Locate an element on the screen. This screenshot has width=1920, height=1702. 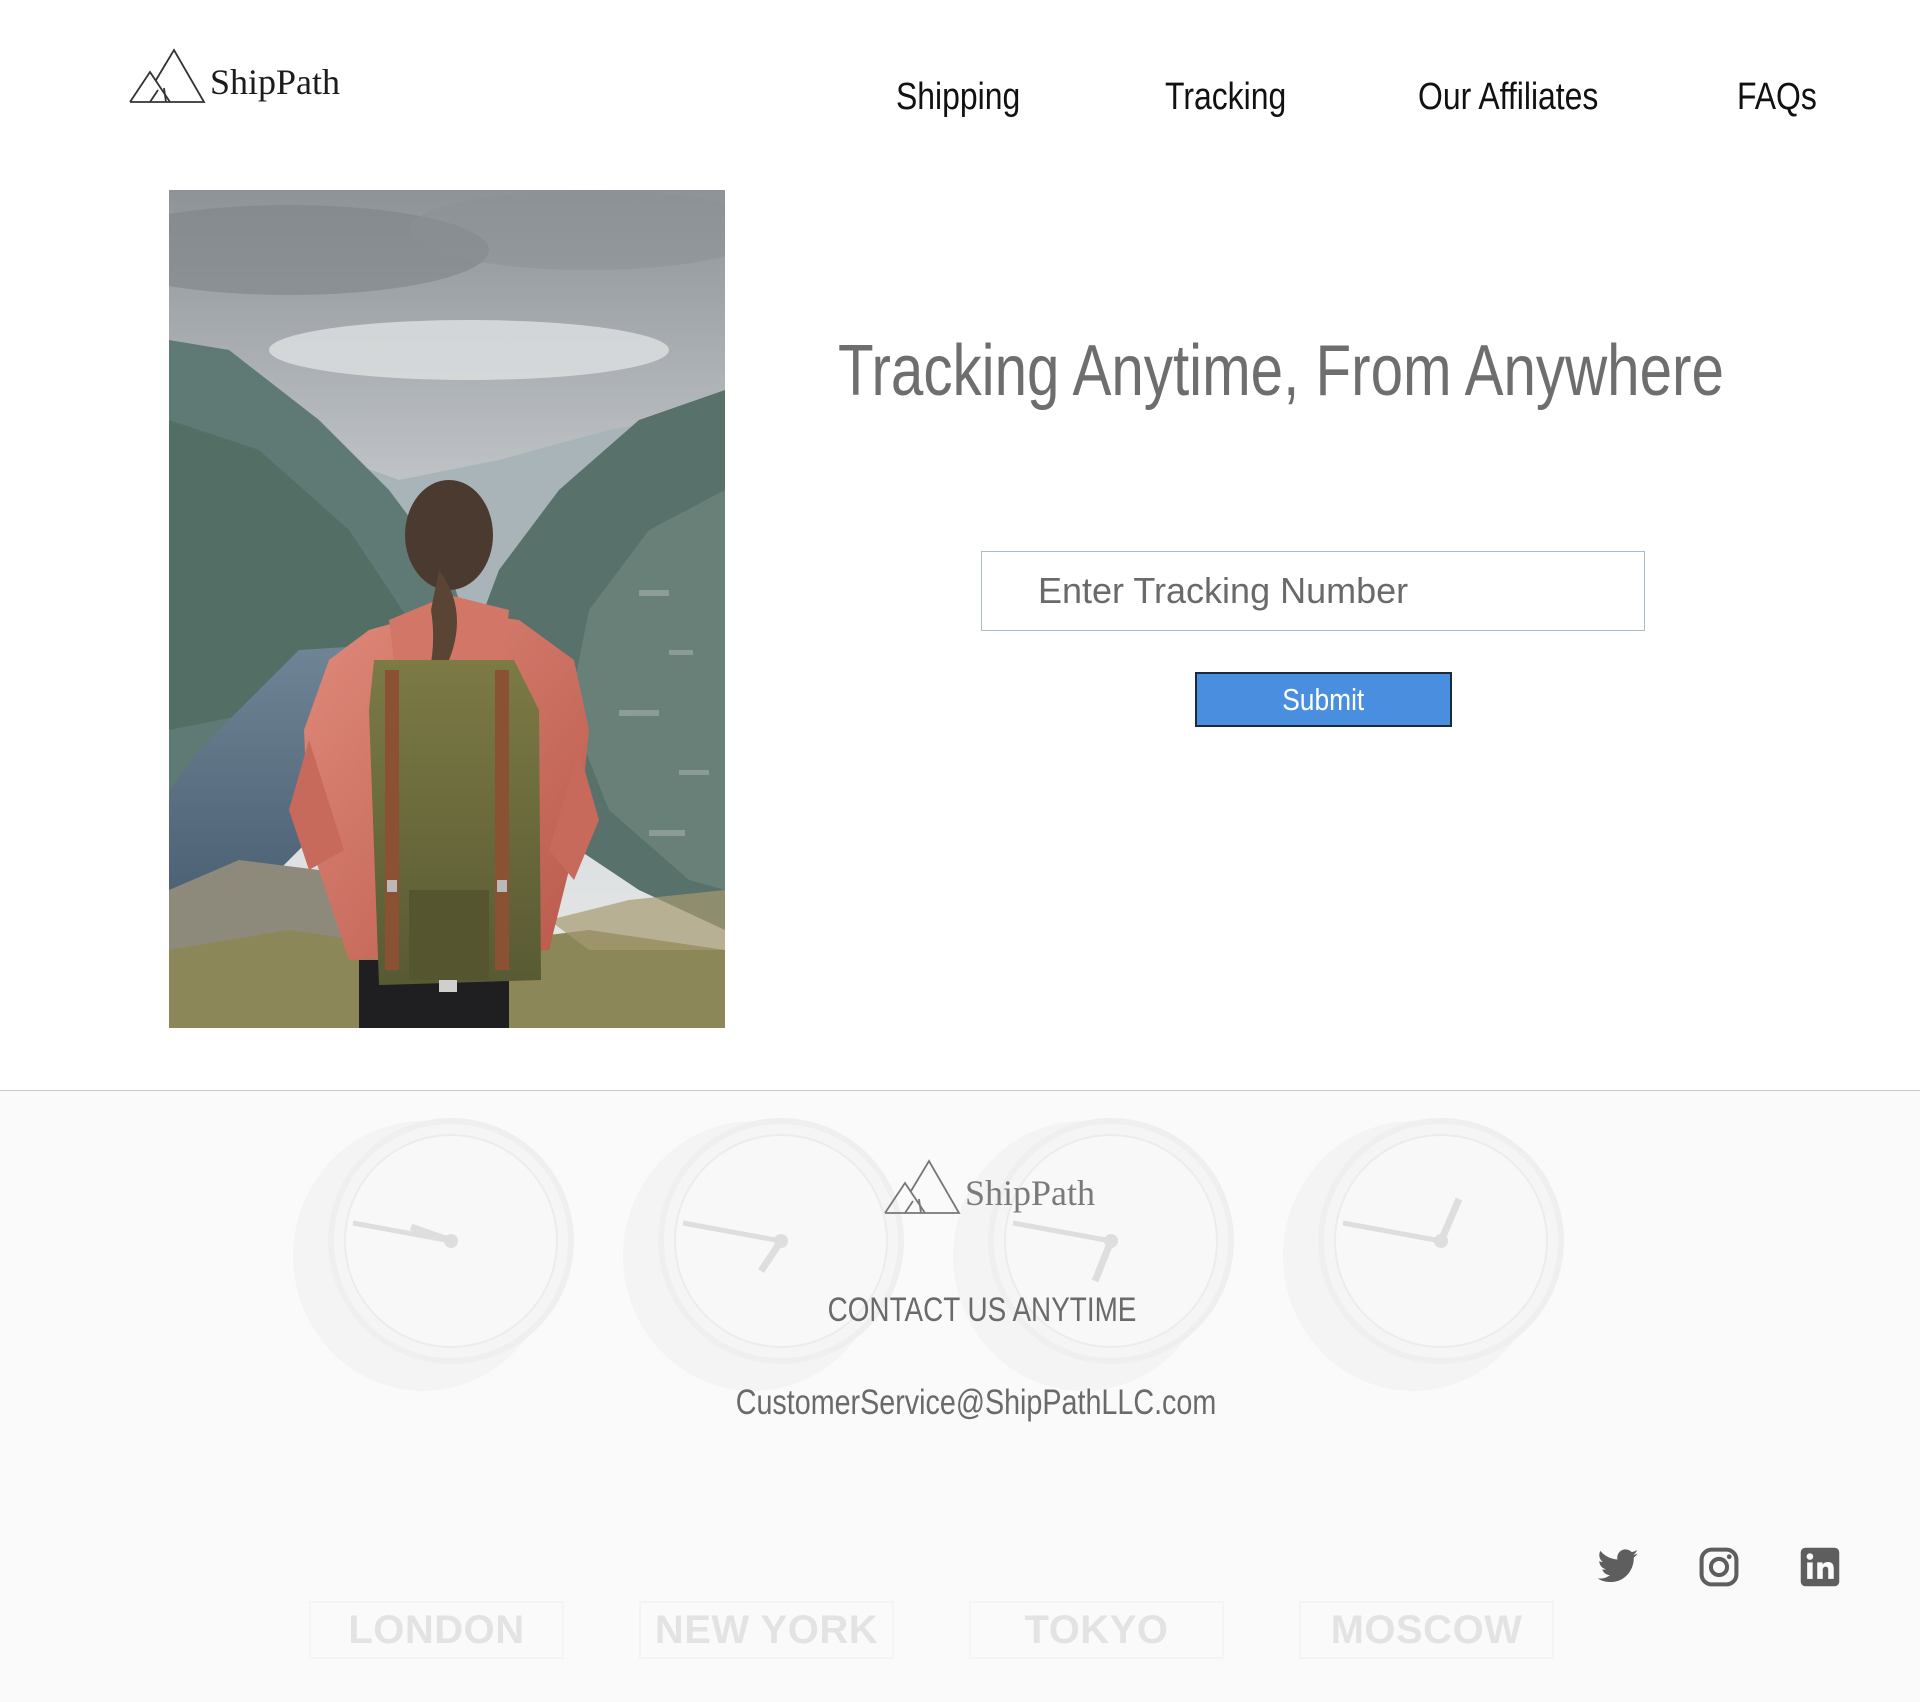
linkedin-icon is located at coordinates (1820, 1567).